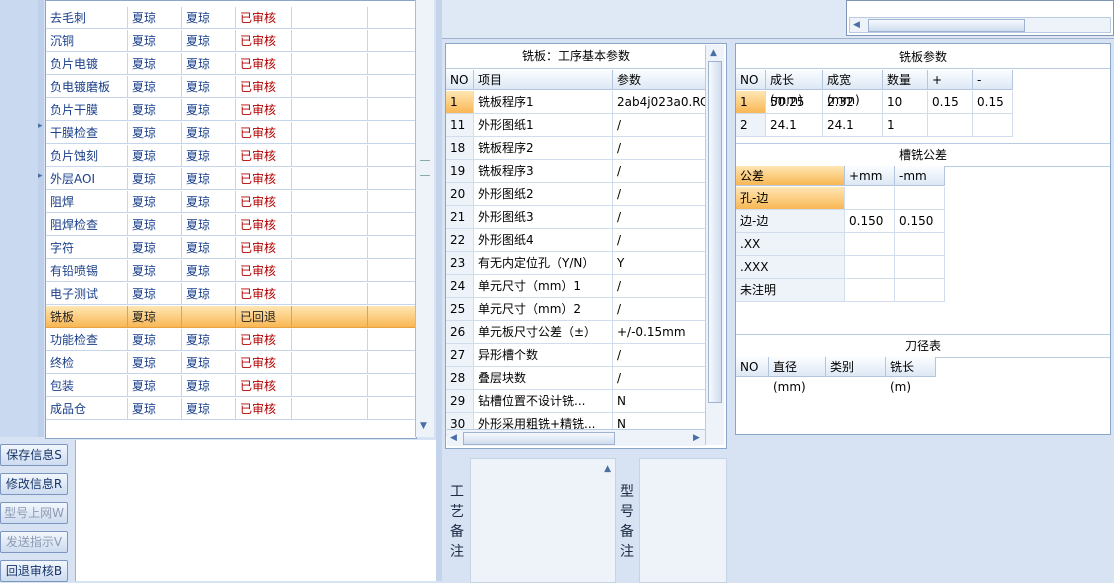 The image size is (1114, 583). What do you see at coordinates (231, 363) in the screenshot?
I see `process-row: 终检 夏琼 夏琼 已审核` at bounding box center [231, 363].